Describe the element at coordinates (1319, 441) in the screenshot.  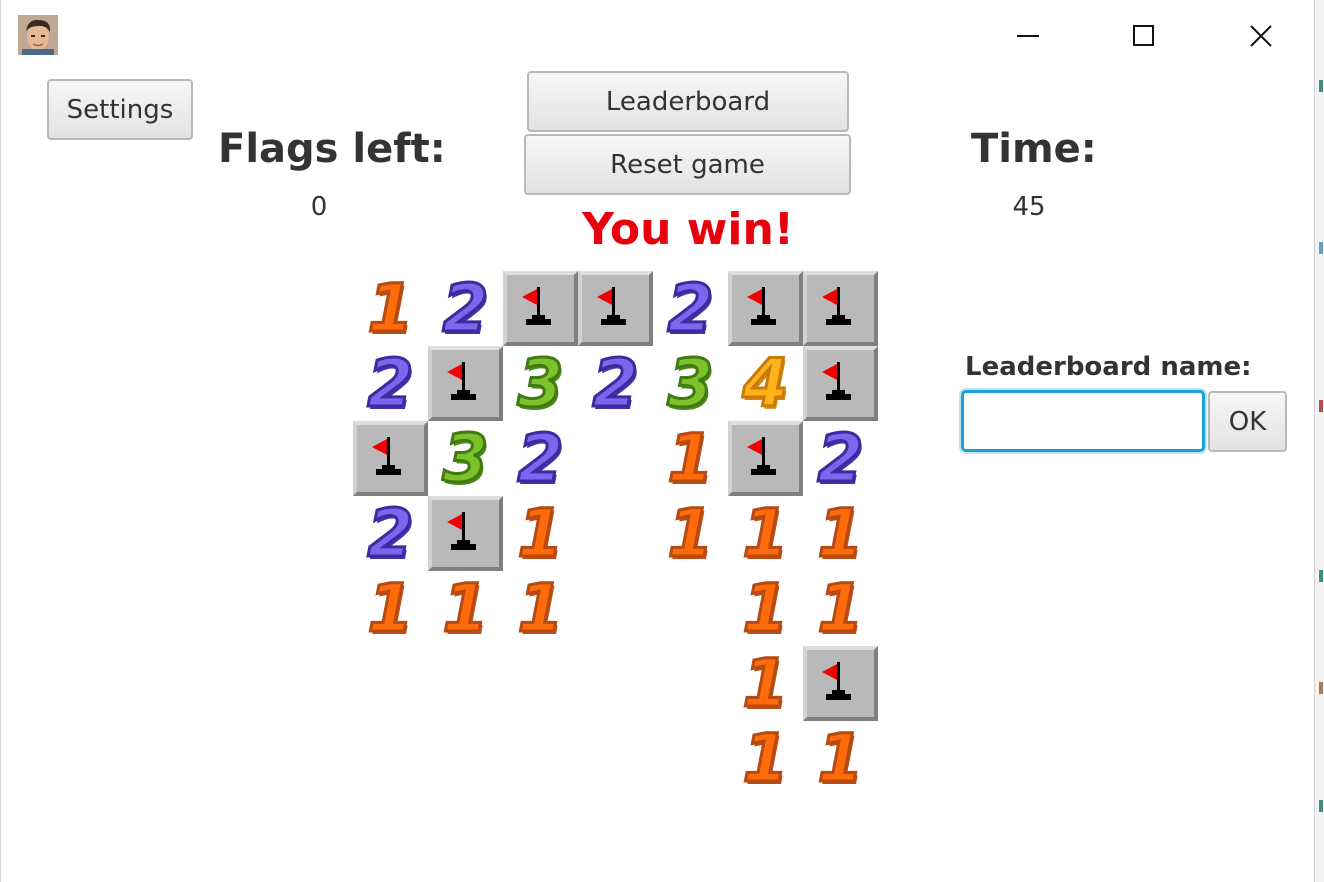
I see `background-window-edge` at that location.